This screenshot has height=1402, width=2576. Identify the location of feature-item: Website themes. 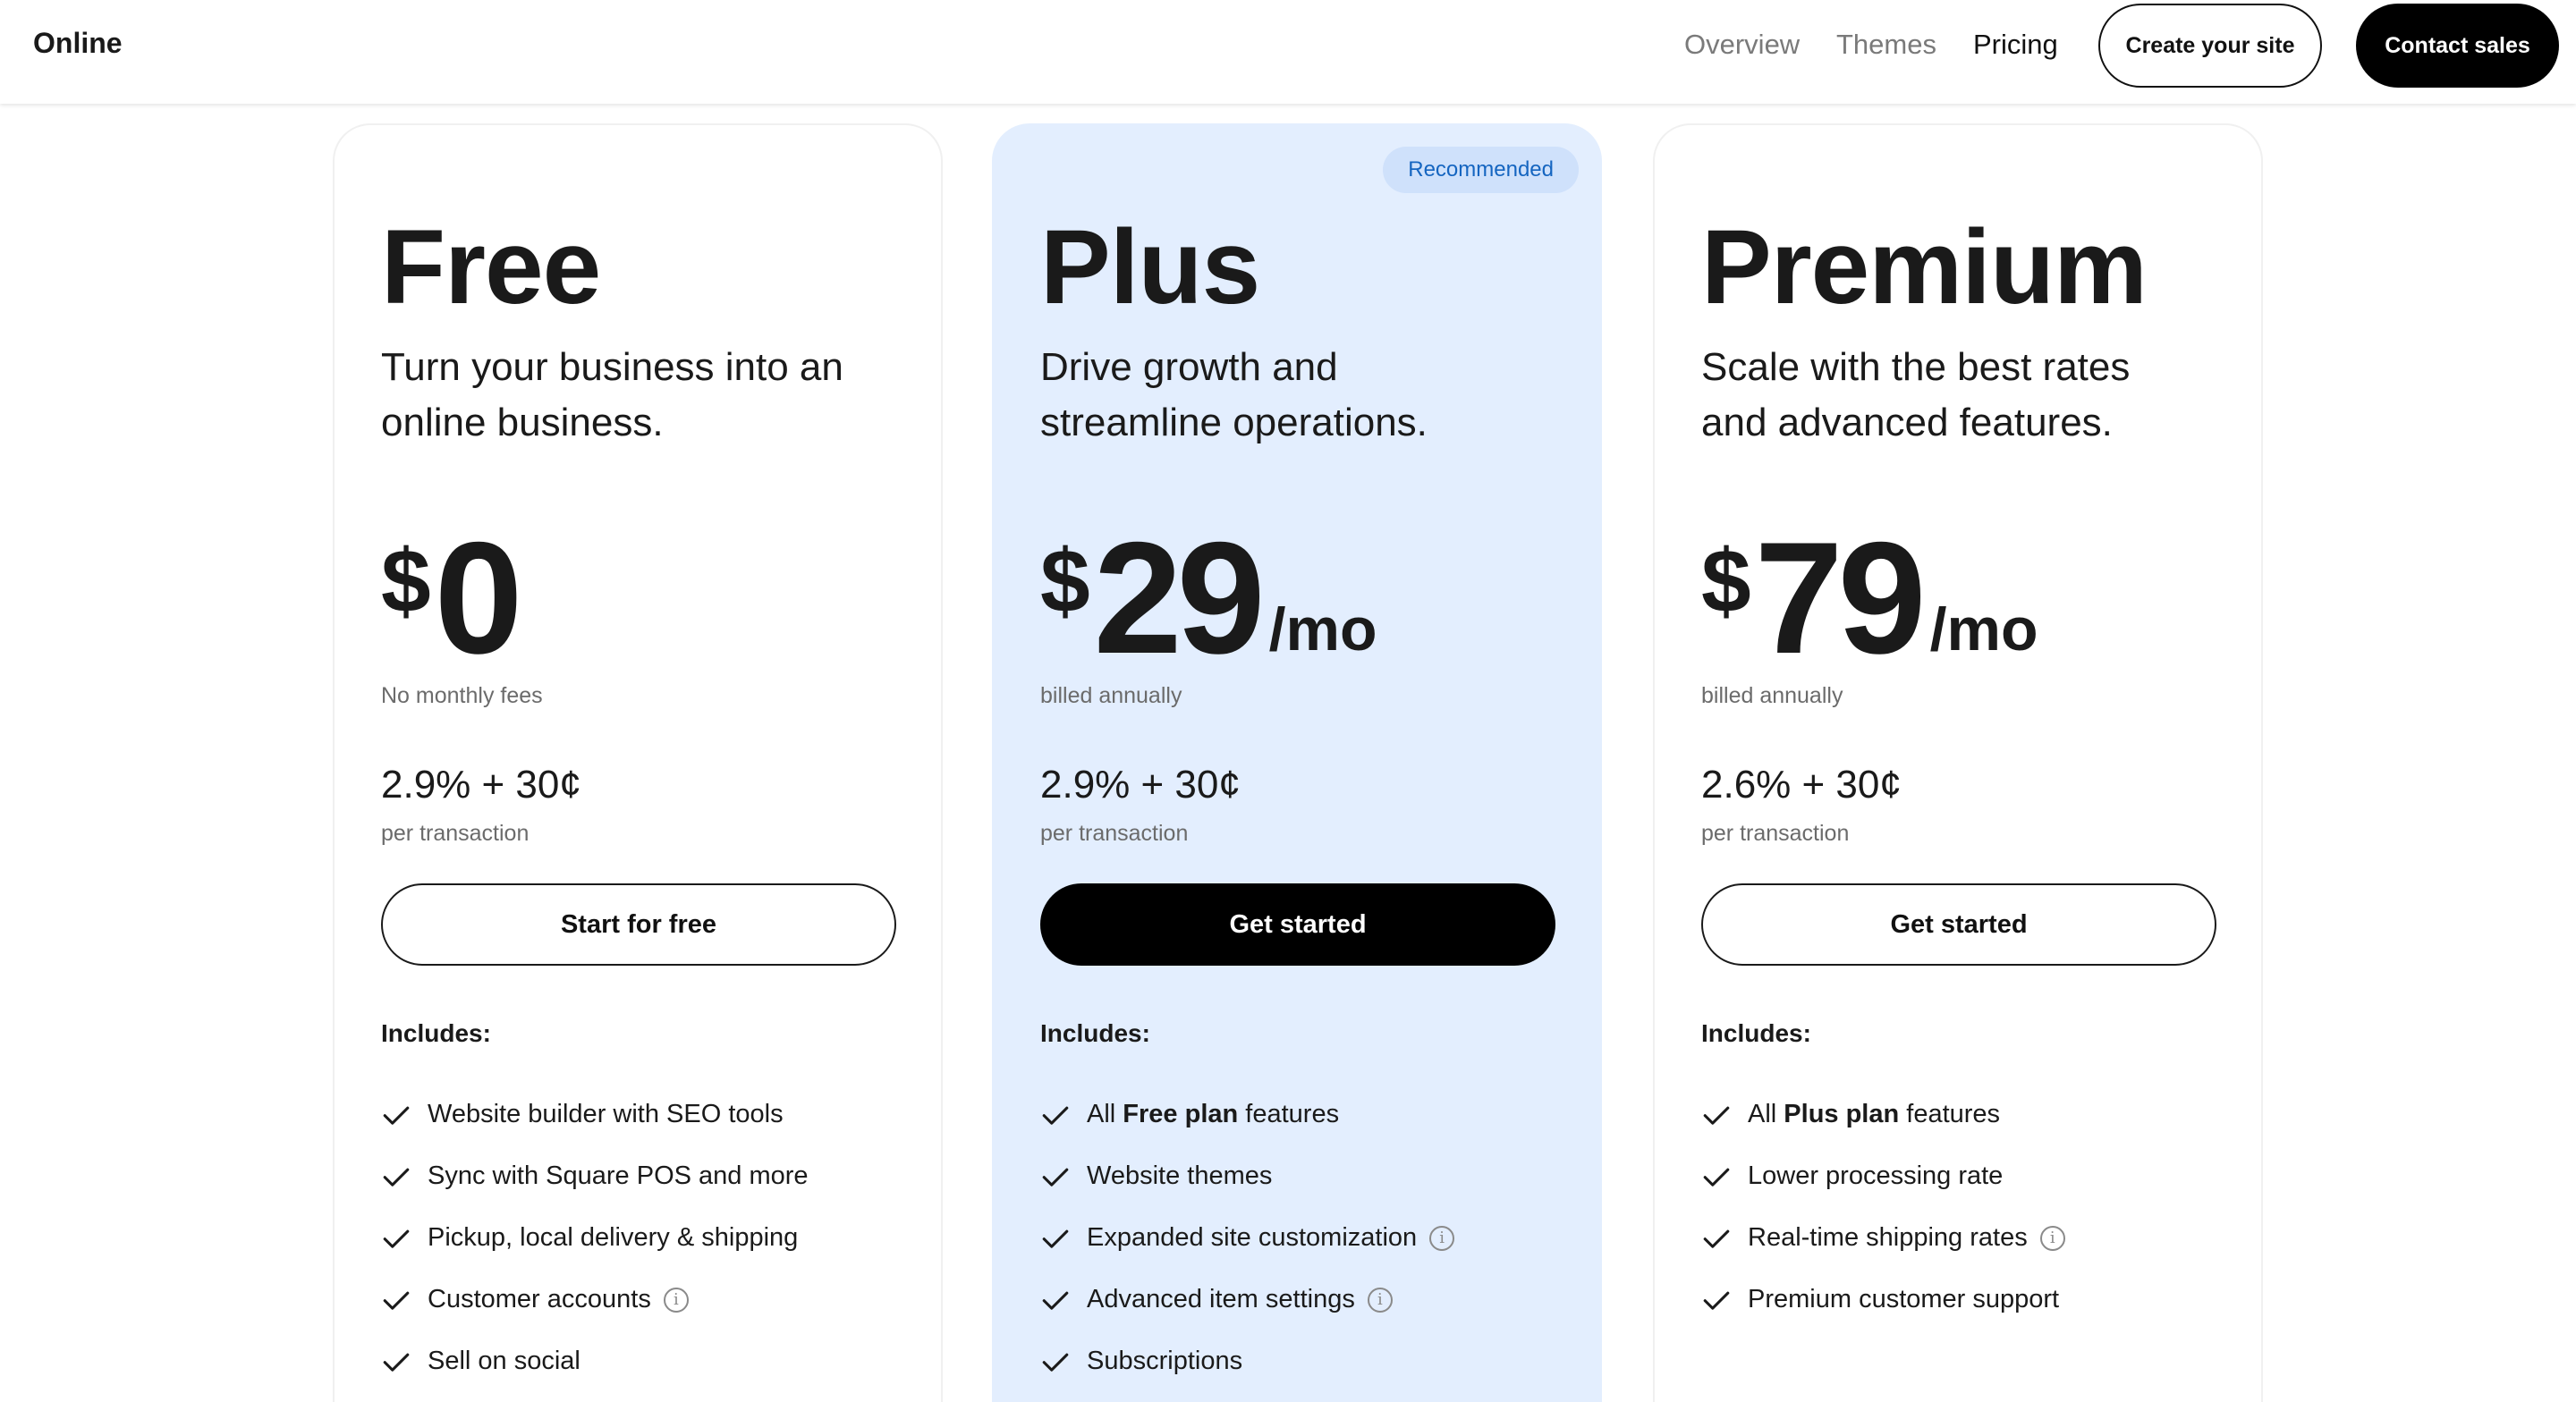
(1247, 1176).